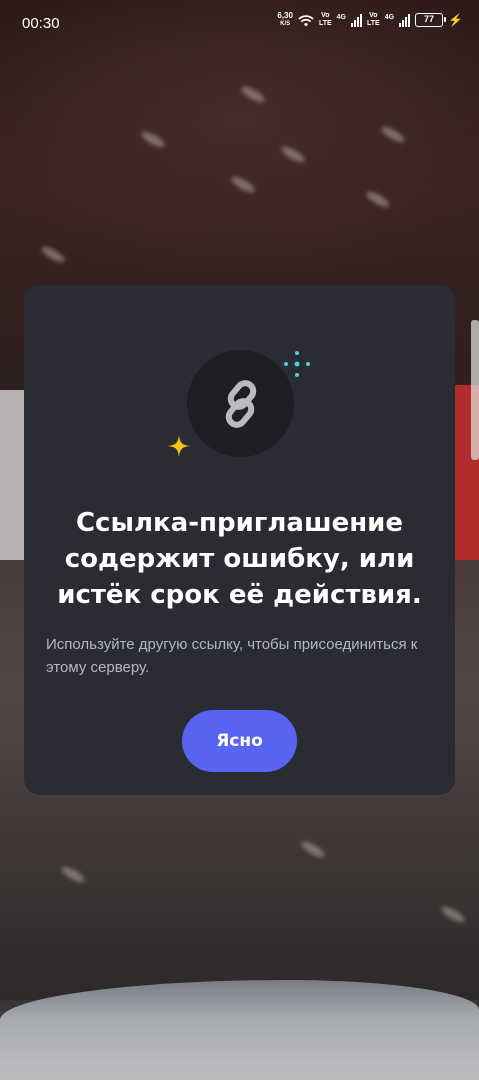 This screenshot has width=479, height=1080. I want to click on network-type-1: 4G, so click(341, 17).